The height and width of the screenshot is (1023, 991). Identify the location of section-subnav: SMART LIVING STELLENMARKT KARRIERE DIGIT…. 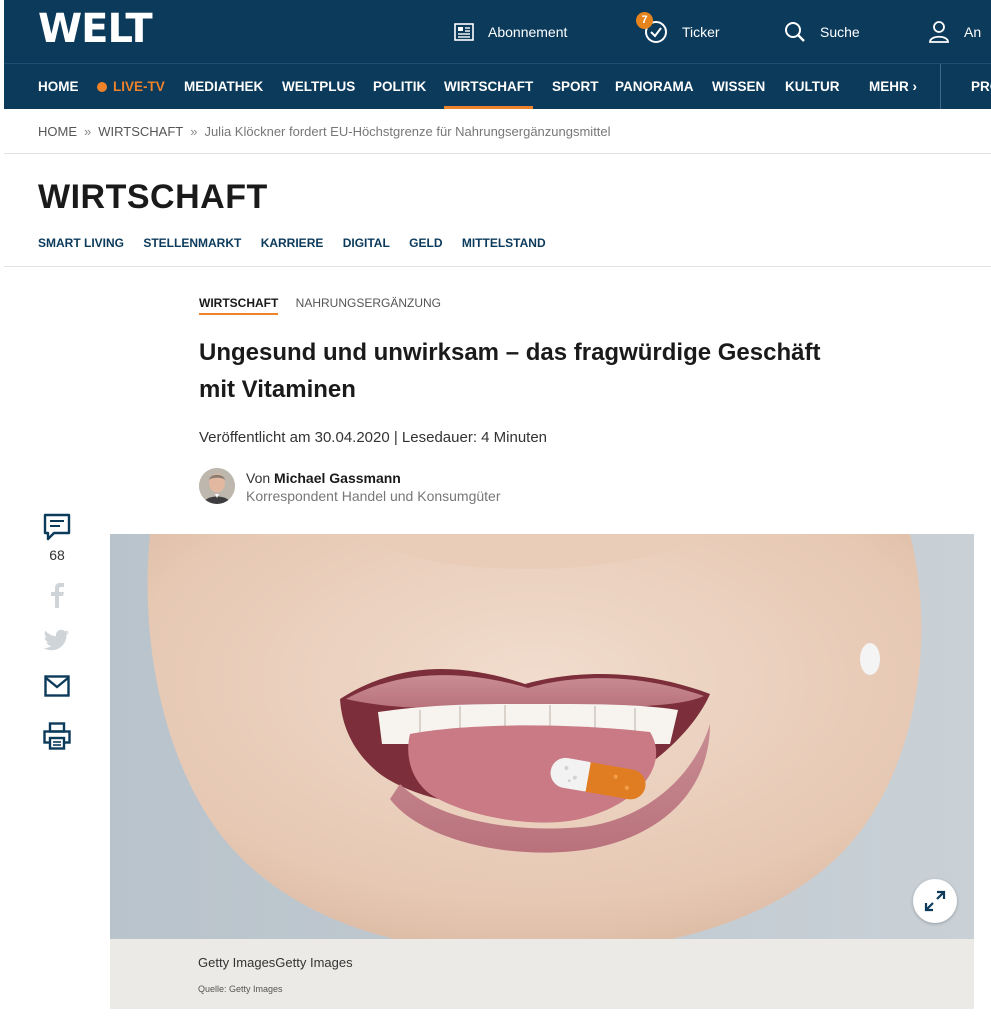
(300, 243).